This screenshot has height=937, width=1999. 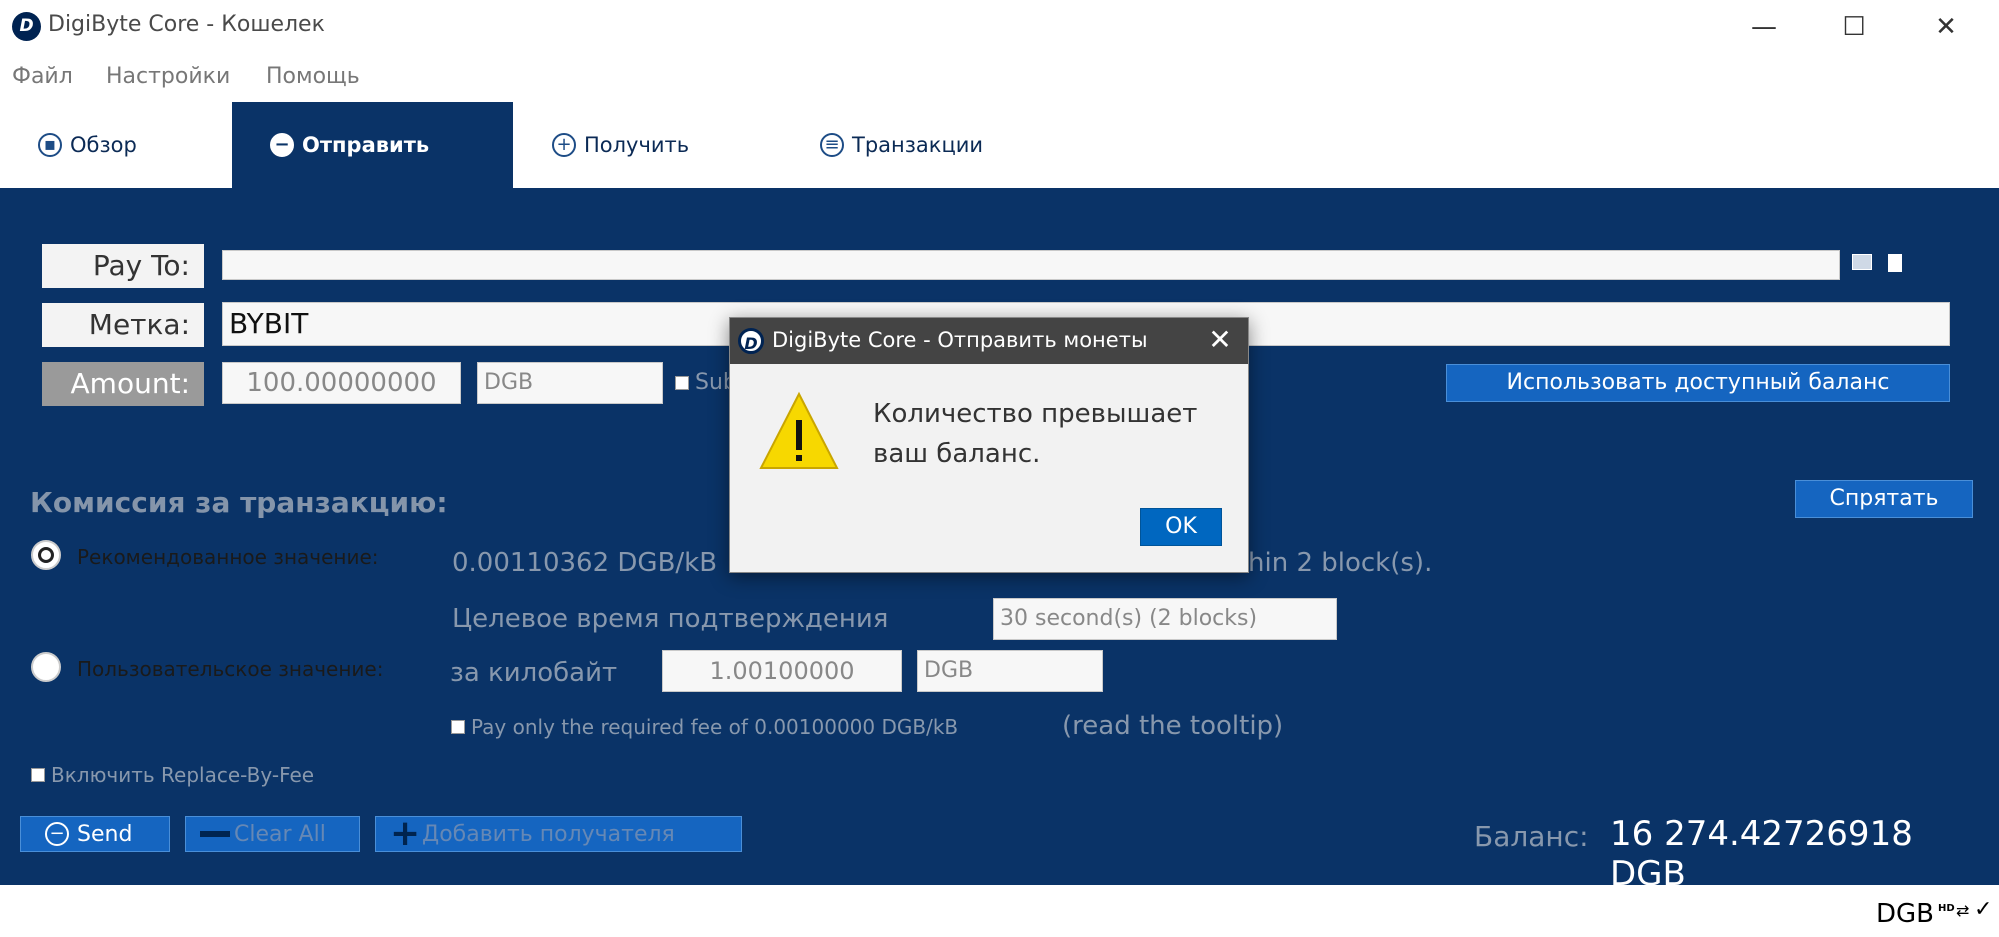 I want to click on amount-label: Amount:, so click(x=123, y=384).